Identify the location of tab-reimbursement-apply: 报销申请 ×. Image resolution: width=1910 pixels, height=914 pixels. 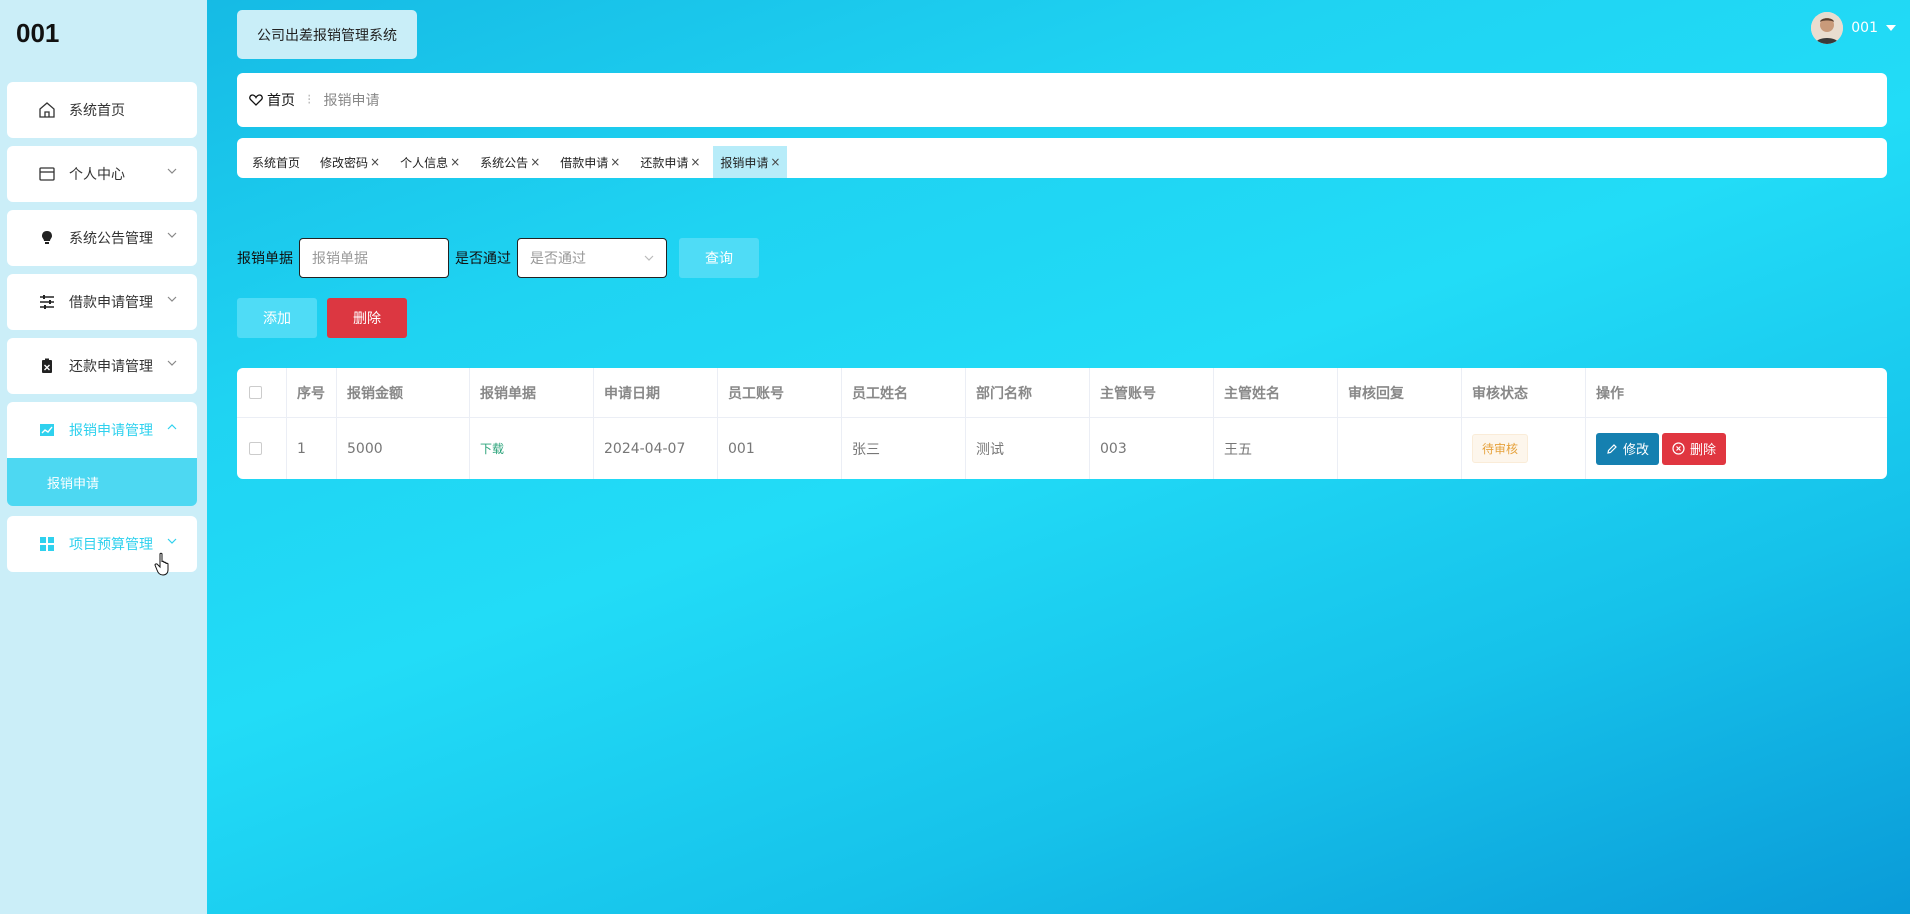
(750, 162).